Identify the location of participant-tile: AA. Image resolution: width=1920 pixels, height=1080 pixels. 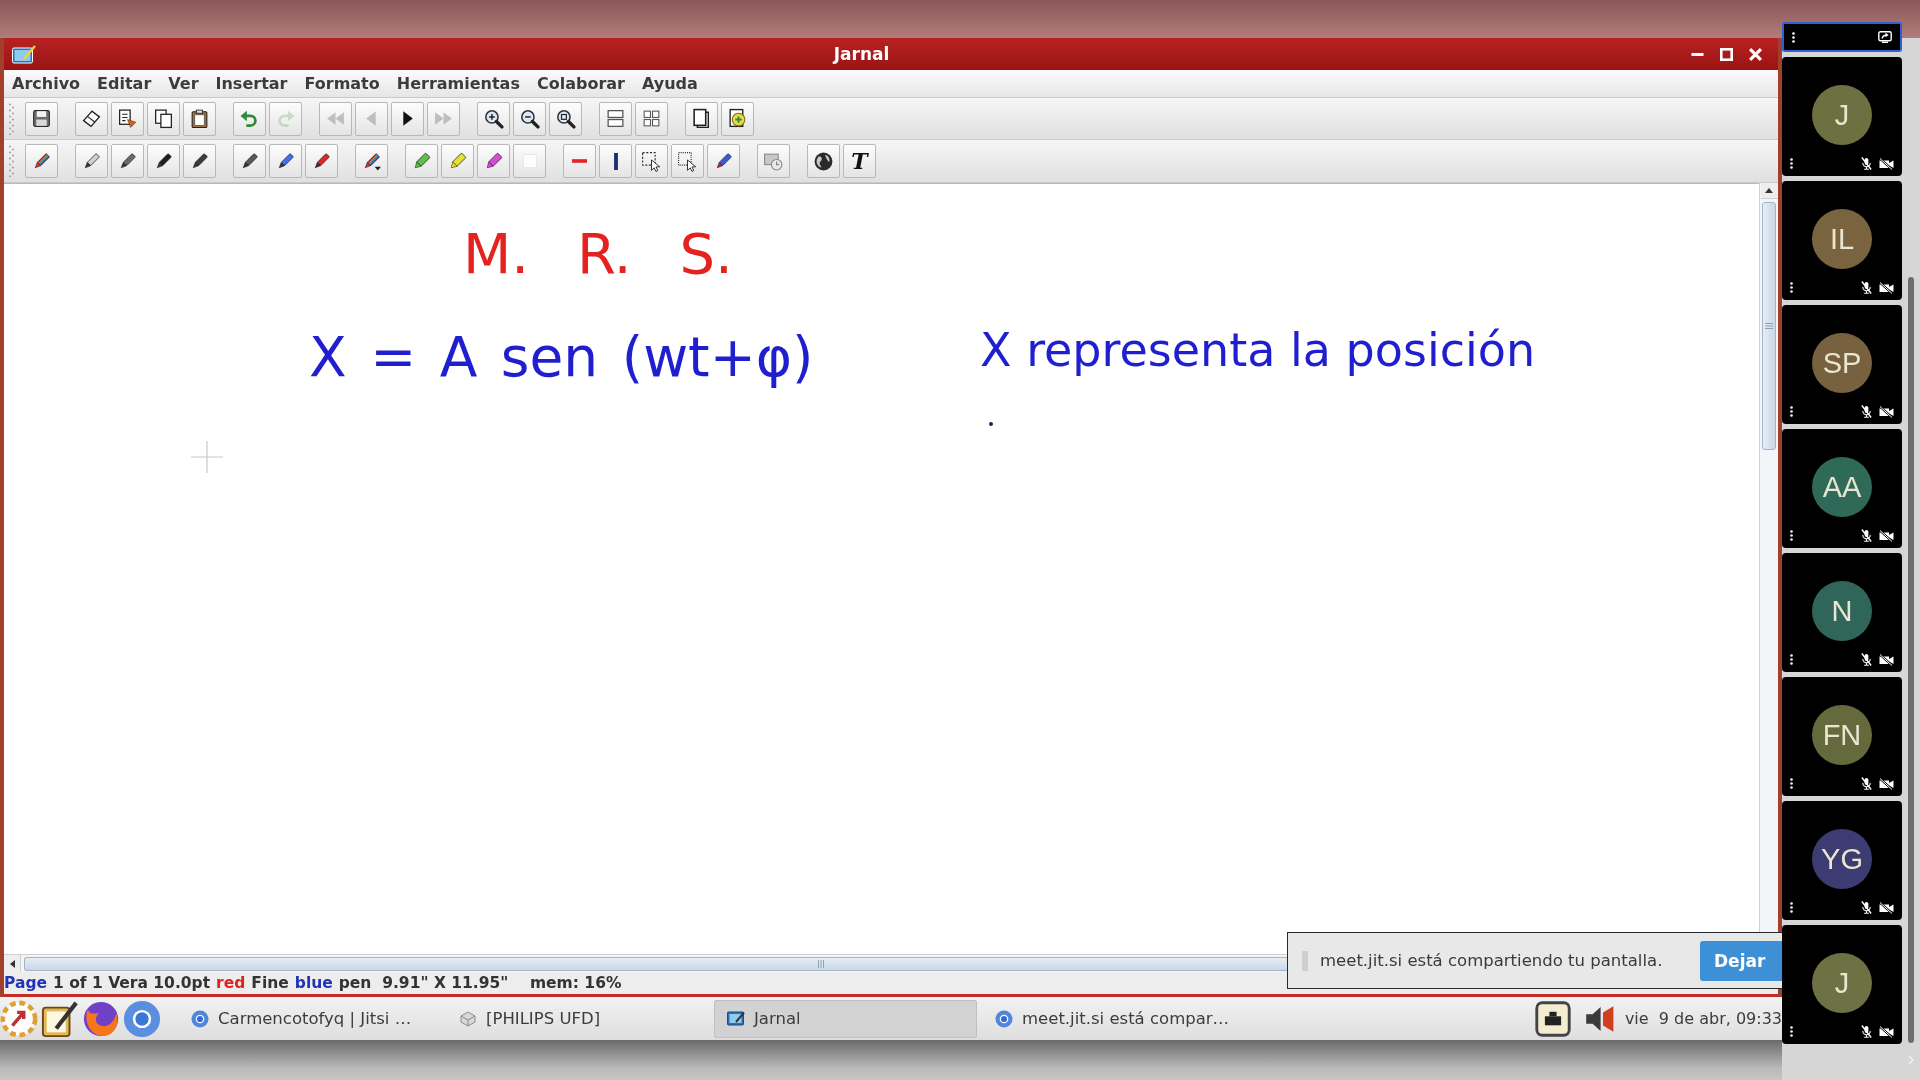
(1842, 488).